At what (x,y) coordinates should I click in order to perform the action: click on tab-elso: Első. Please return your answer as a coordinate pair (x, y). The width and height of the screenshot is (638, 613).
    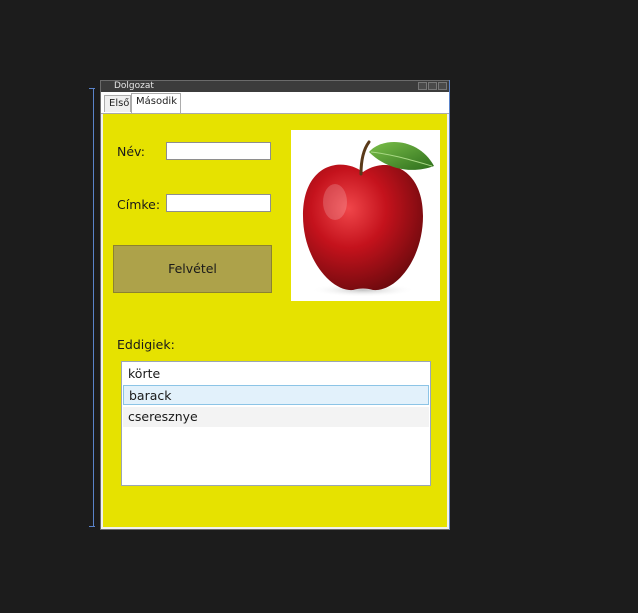
    Looking at the image, I should click on (117, 103).